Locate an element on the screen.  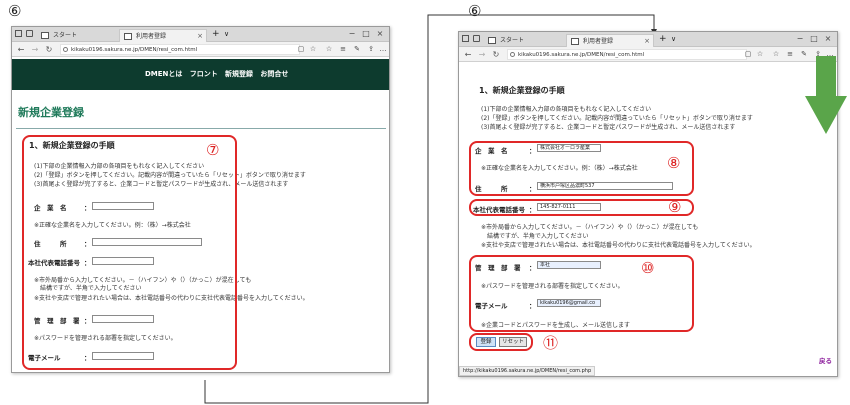
page-title: 新規企業登録 is located at coordinates (51, 112).